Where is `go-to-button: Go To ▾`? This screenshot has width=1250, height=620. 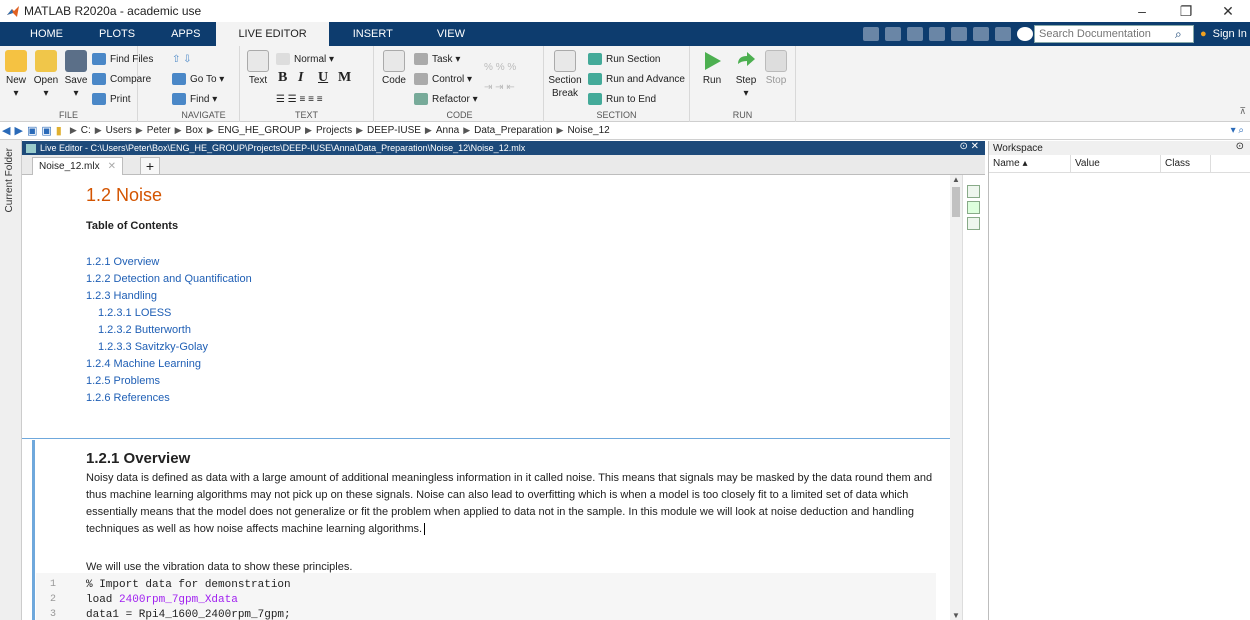 go-to-button: Go To ▾ is located at coordinates (198, 79).